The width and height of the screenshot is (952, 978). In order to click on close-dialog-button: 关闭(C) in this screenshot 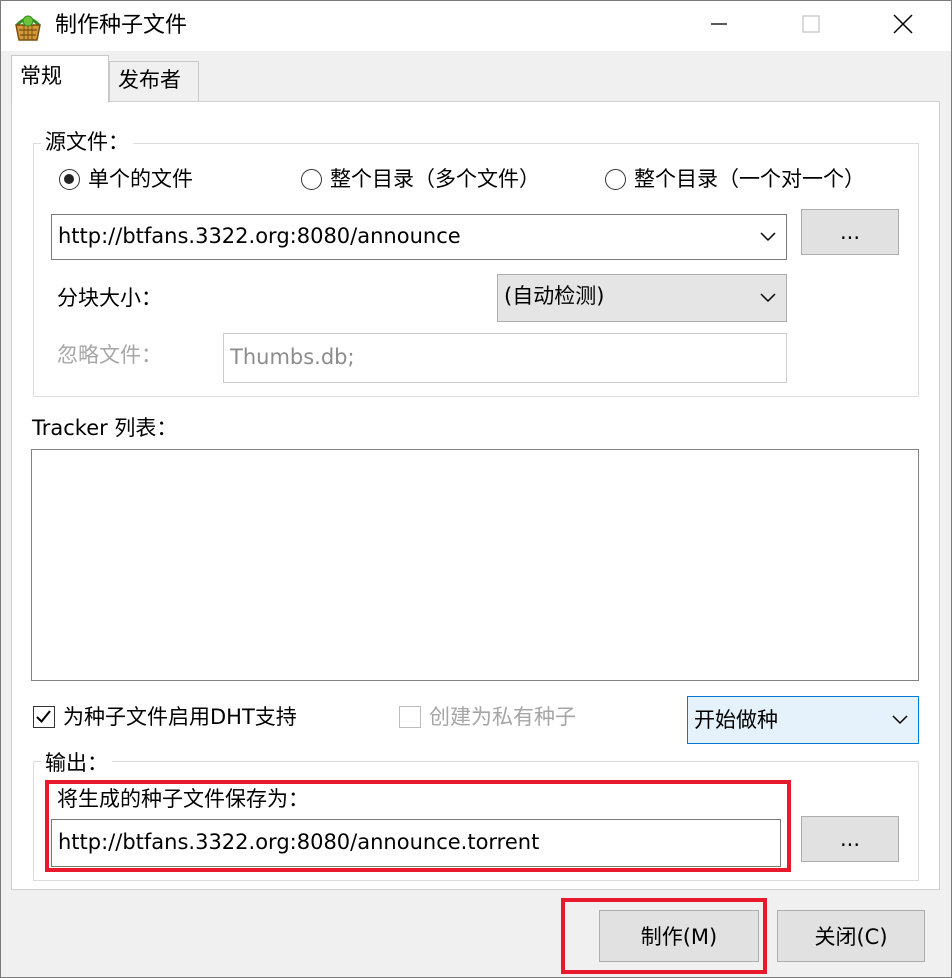, I will do `click(851, 936)`.